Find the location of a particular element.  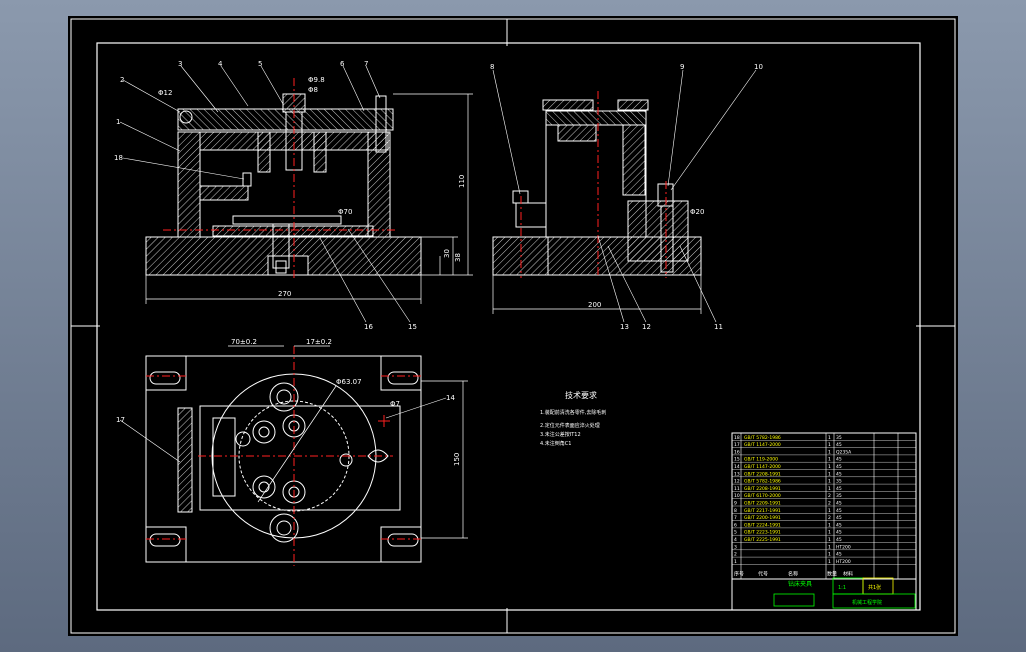

balloon-12: 12 is located at coordinates (646, 327).